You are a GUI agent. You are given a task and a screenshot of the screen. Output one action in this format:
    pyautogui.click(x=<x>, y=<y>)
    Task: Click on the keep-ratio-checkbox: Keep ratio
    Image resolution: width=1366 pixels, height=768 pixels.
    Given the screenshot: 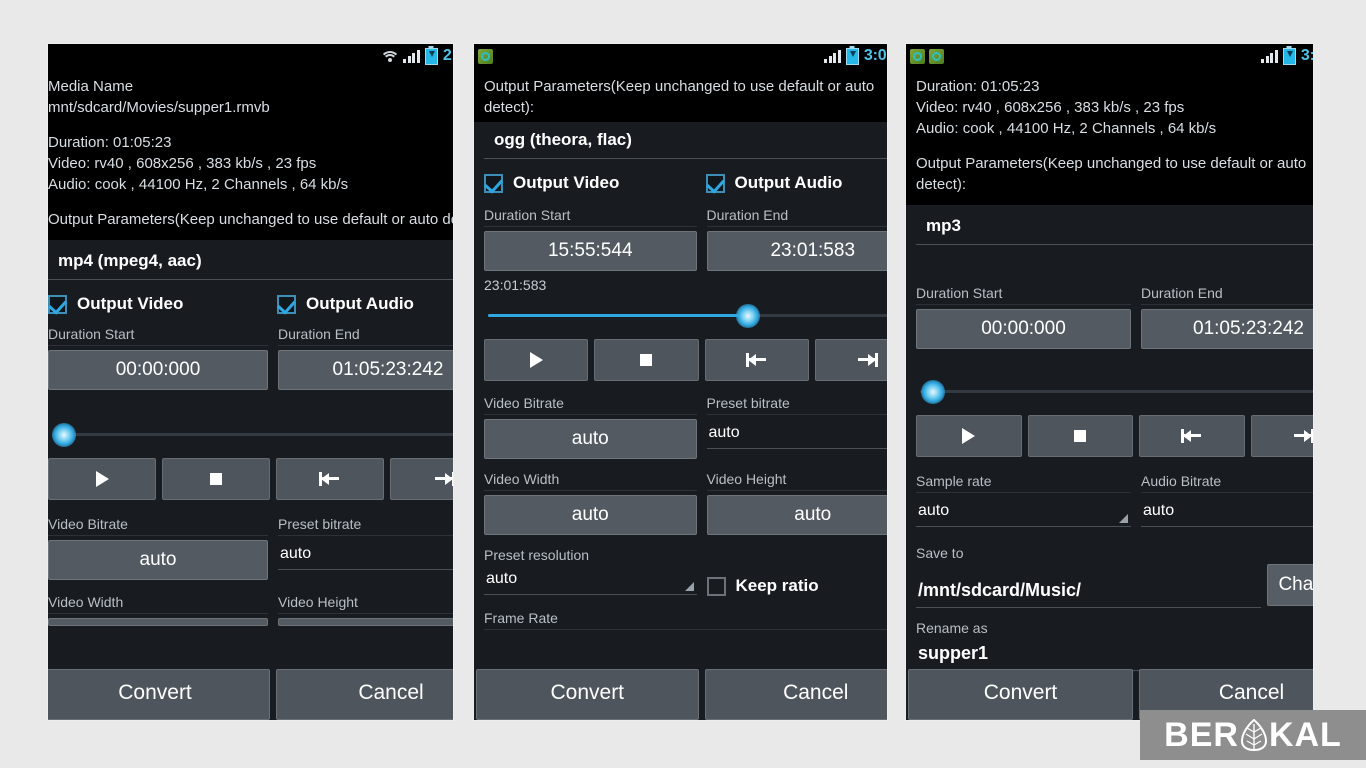 What is the action you would take?
    pyautogui.click(x=797, y=581)
    